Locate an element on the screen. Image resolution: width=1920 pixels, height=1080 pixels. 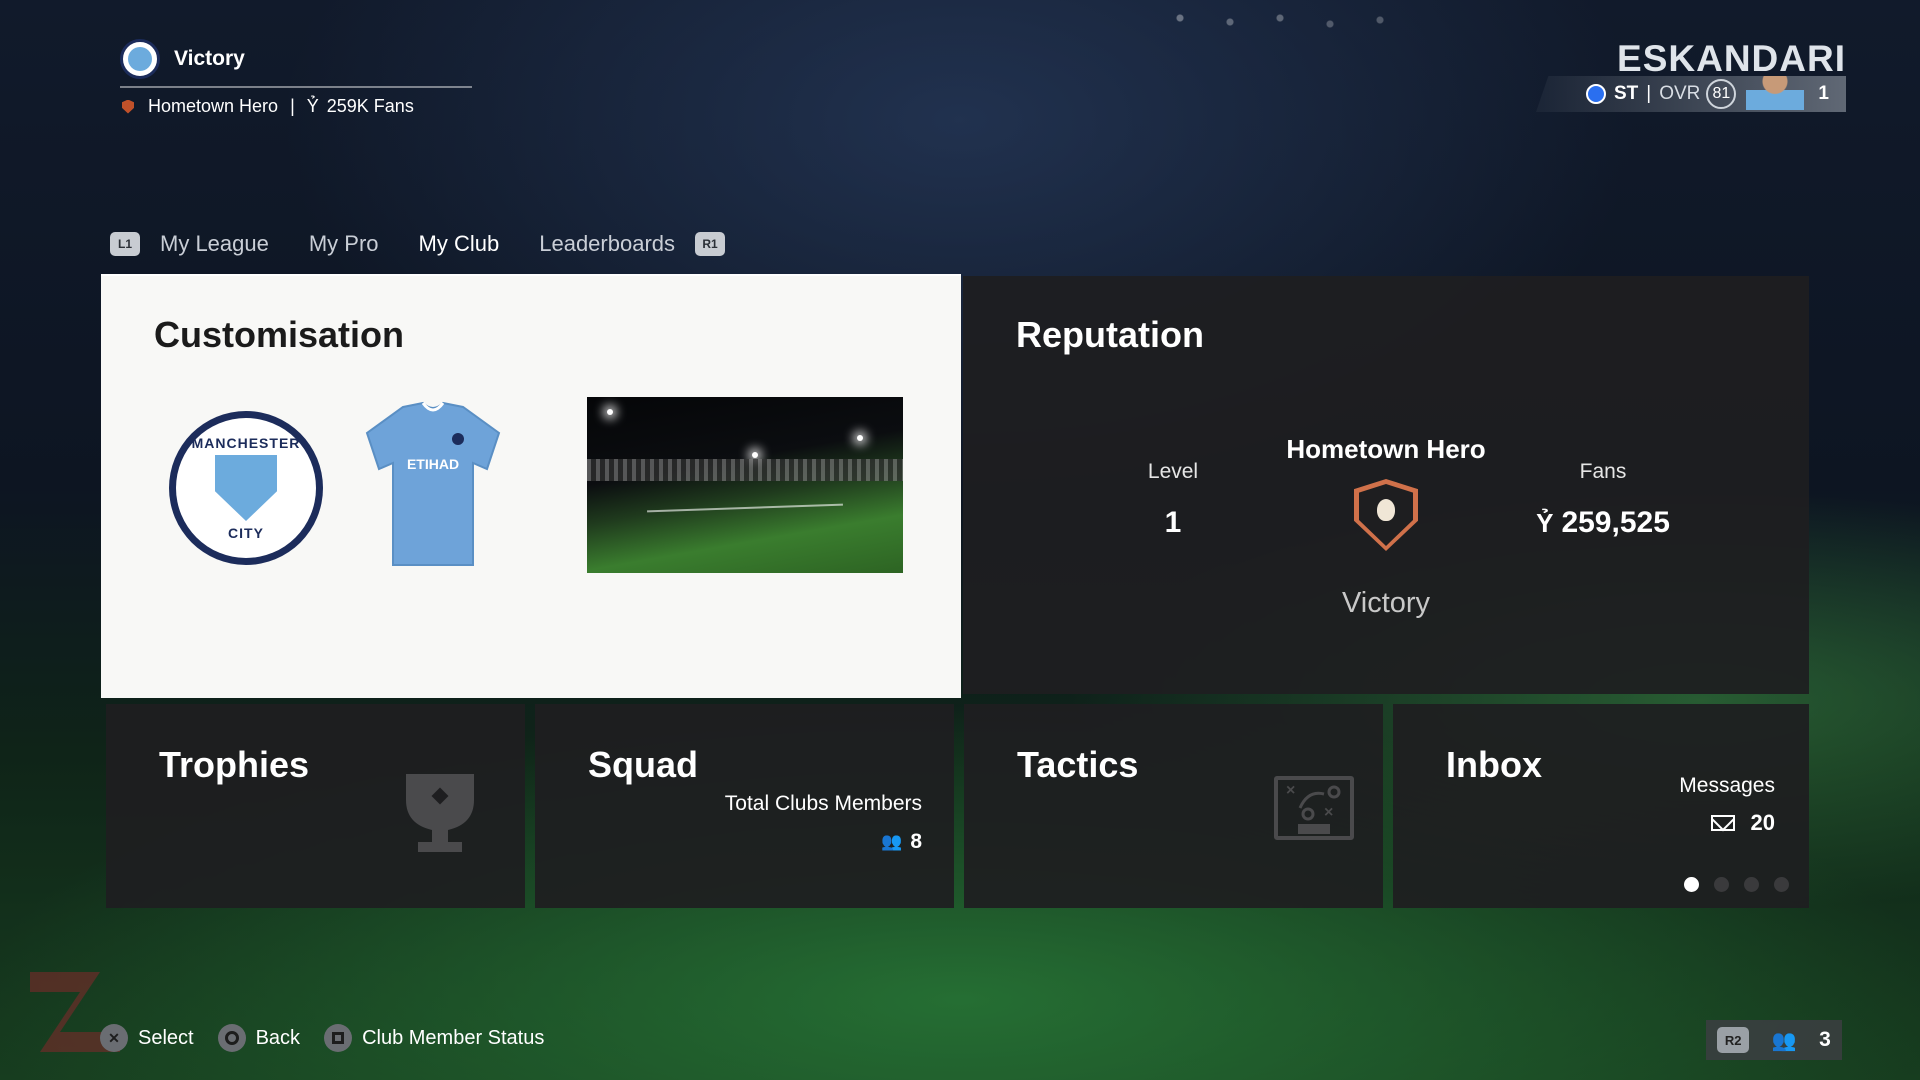
home-kit-icon: ETIHAD is located at coordinates (433, 483).